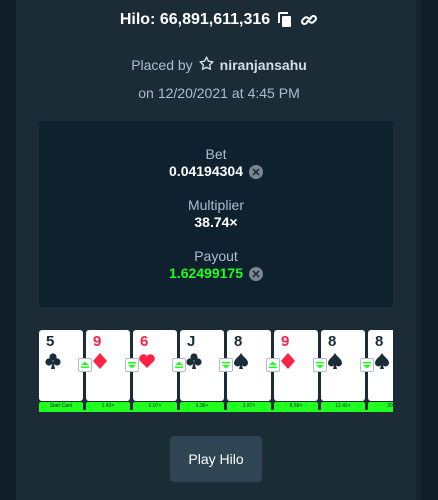 The height and width of the screenshot is (500, 438). What do you see at coordinates (147, 361) in the screenshot?
I see `heart-icon` at bounding box center [147, 361].